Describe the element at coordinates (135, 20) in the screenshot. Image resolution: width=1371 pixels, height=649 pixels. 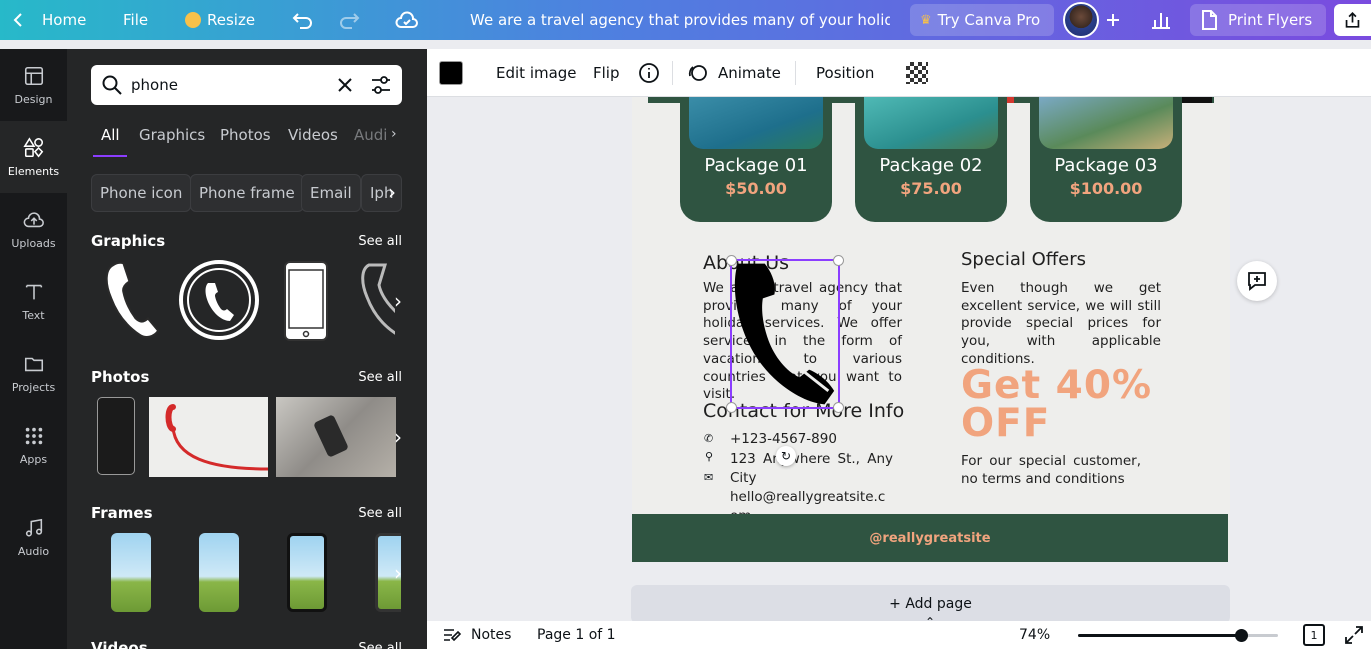
I see `file-menu: File` at that location.